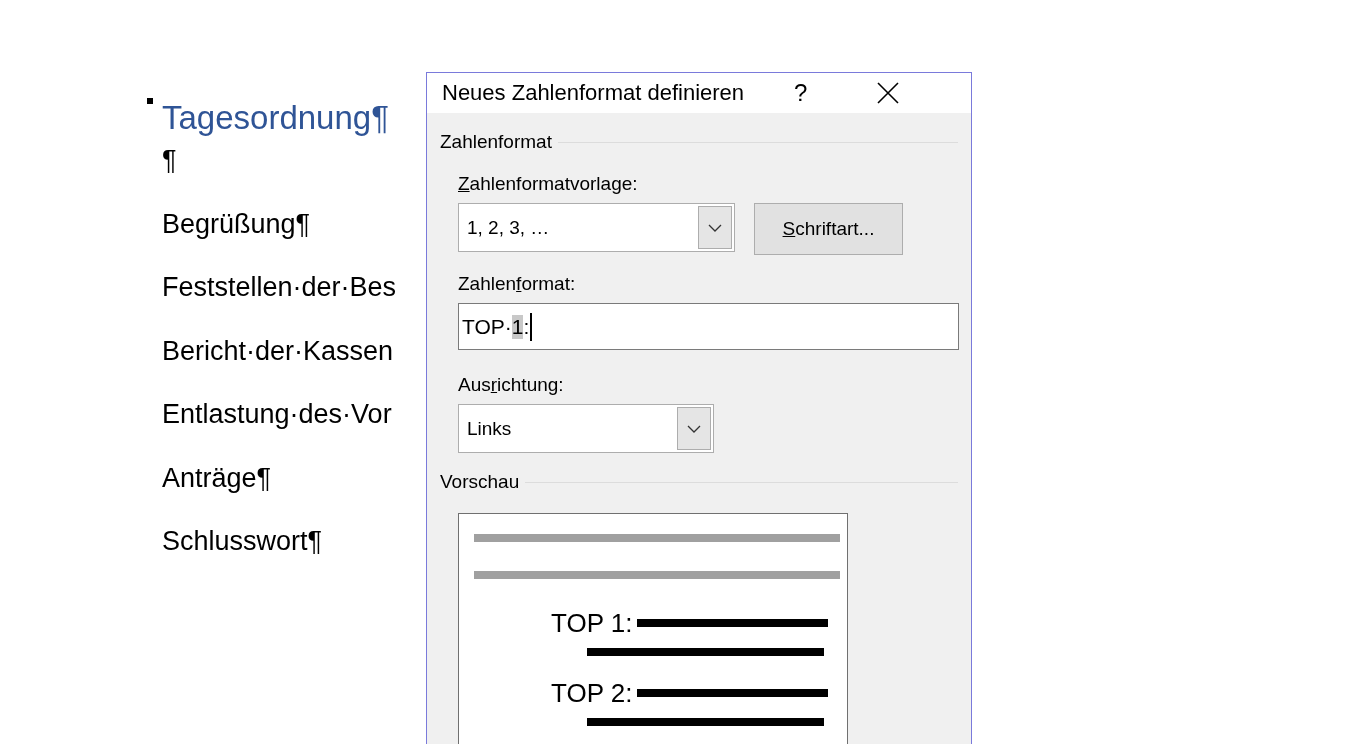 The width and height of the screenshot is (1348, 744). Describe the element at coordinates (275, 118) in the screenshot. I see `document-heading: Tagesordnung¶` at that location.